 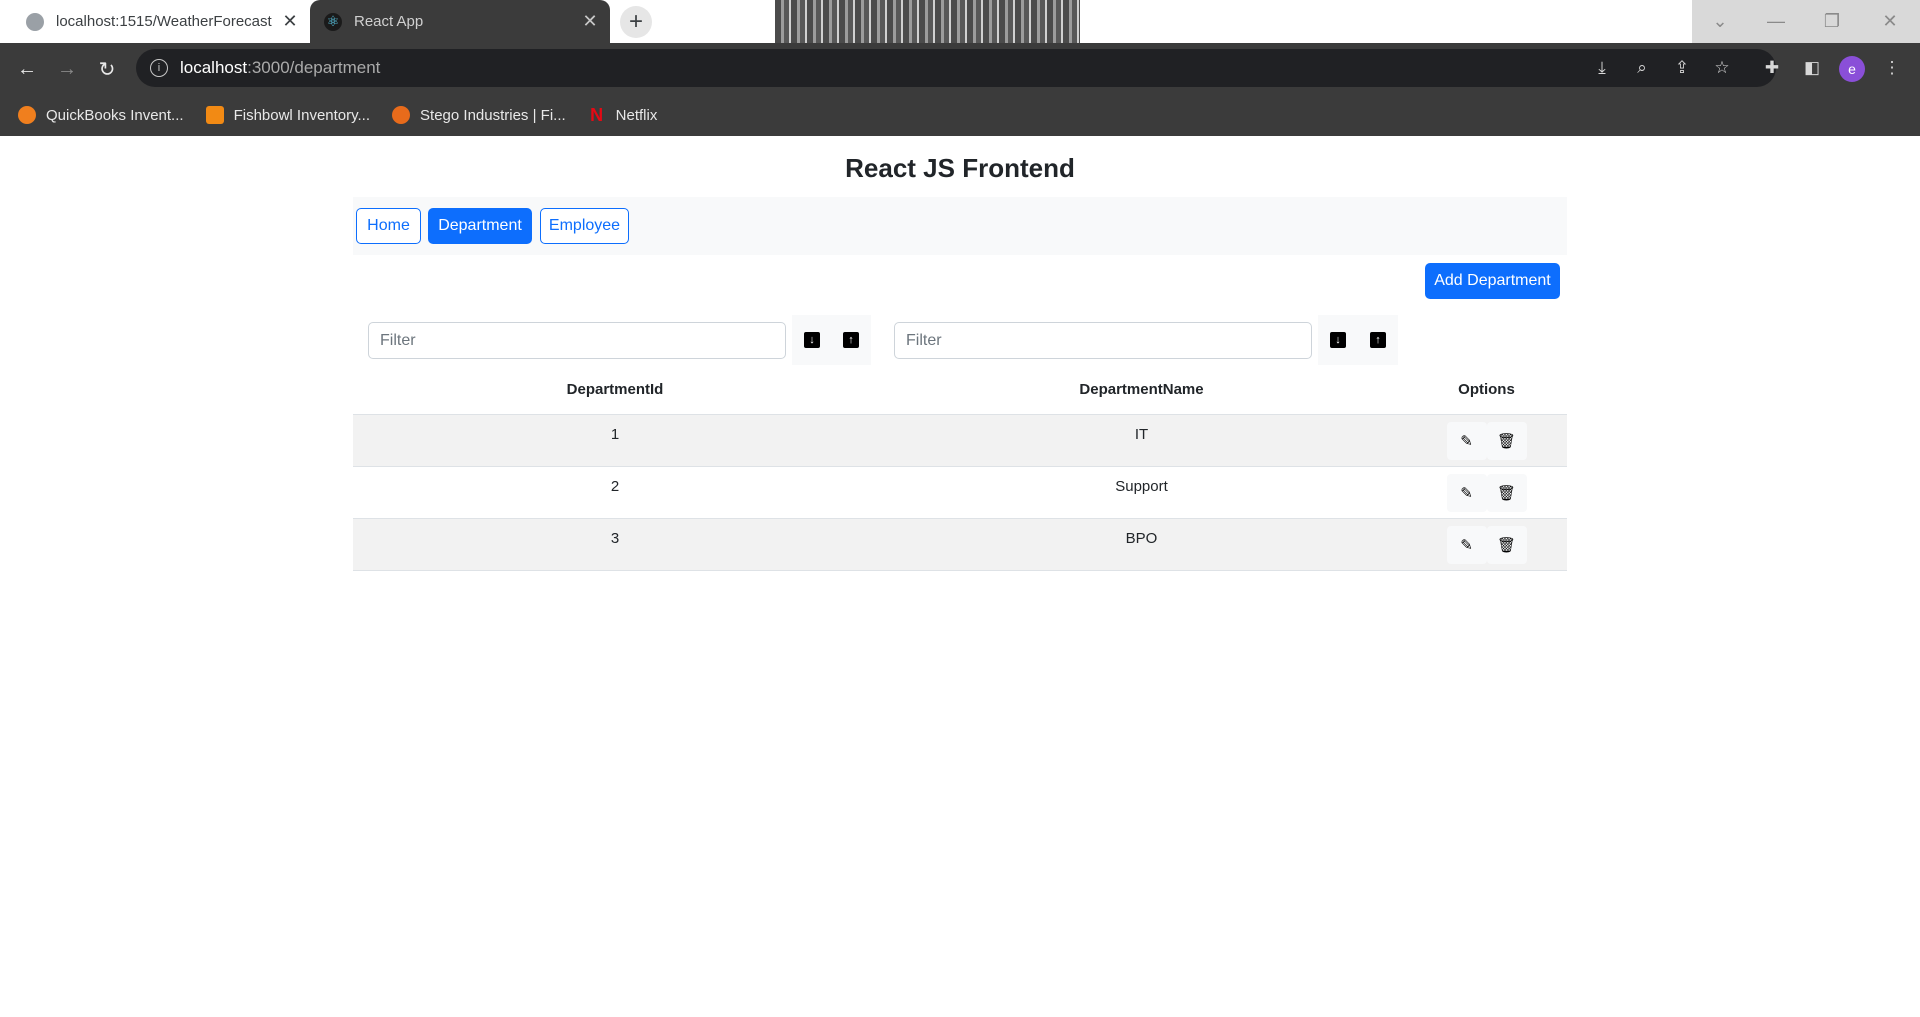 What do you see at coordinates (584, 226) in the screenshot?
I see `nav-employee-link: Employee` at bounding box center [584, 226].